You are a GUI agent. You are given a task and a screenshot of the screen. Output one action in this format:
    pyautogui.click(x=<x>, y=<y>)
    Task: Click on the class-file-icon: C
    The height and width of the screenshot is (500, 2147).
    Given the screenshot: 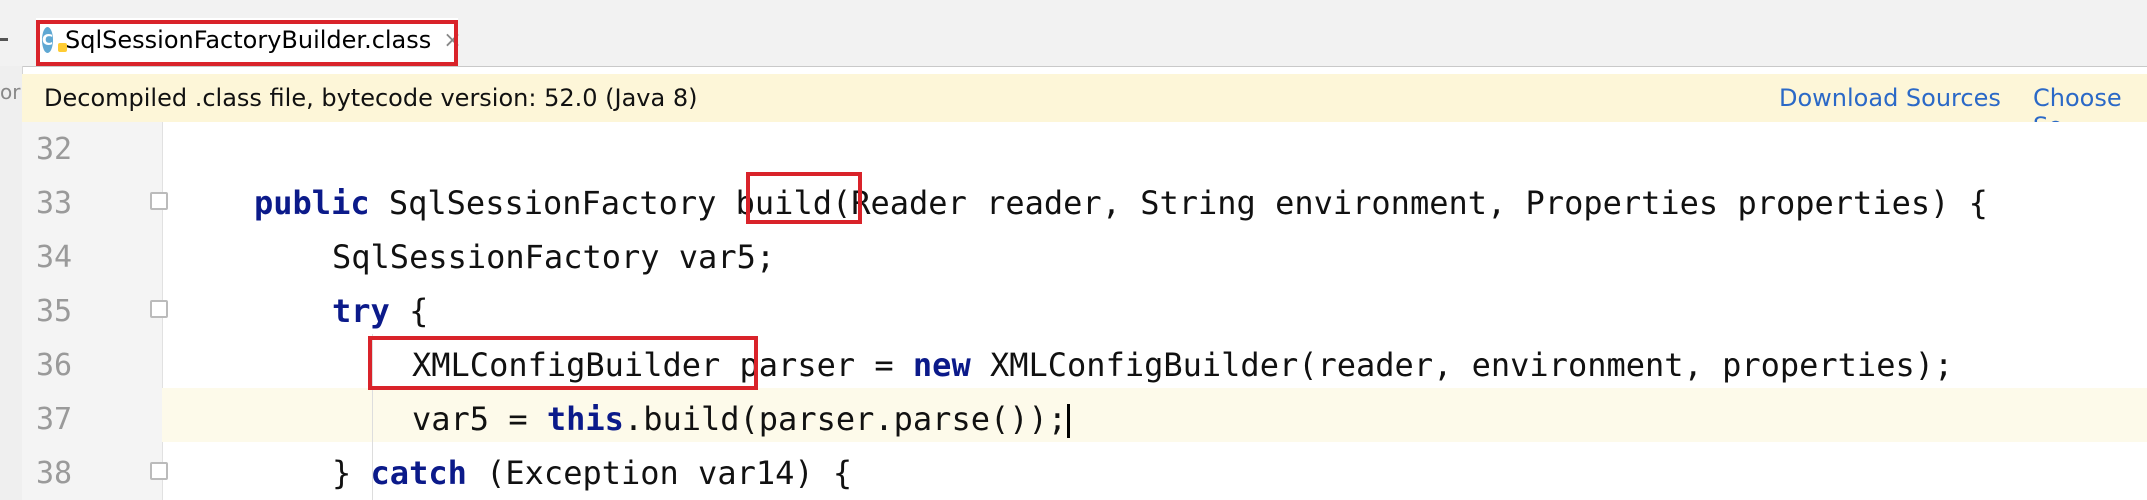 What is the action you would take?
    pyautogui.click(x=55, y=40)
    